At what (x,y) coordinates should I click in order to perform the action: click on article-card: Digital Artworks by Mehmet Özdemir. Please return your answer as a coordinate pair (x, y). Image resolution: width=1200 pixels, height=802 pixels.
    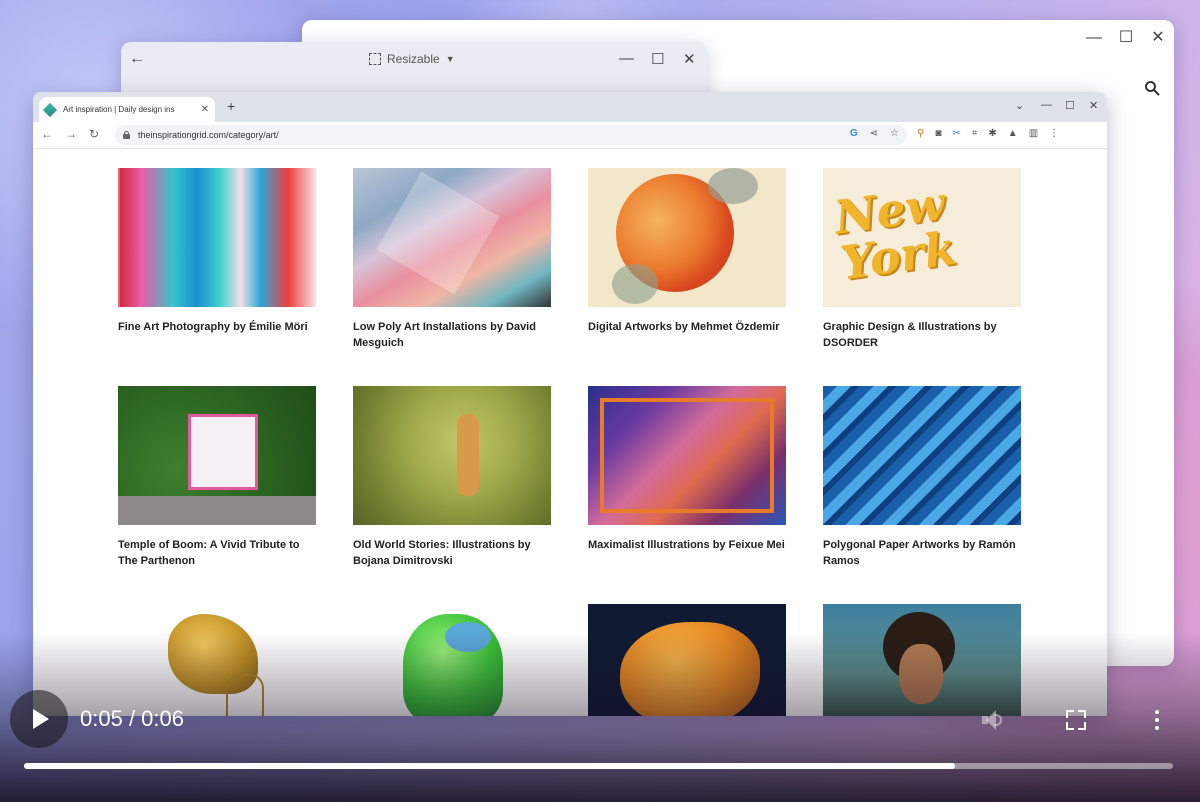
    Looking at the image, I should click on (688, 251).